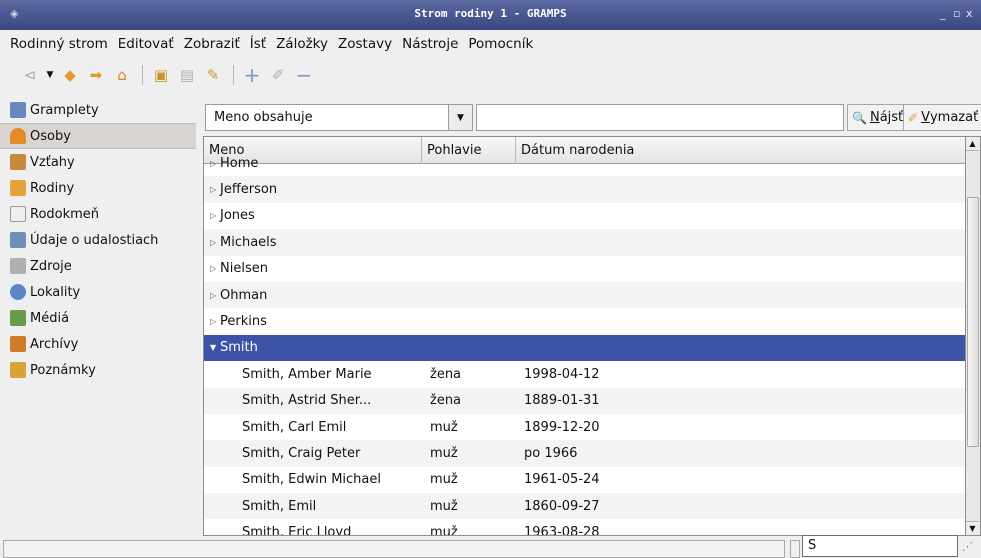 Image resolution: width=981 pixels, height=558 pixels. What do you see at coordinates (98, 214) in the screenshot?
I see `sidebar-item-pedigree: Rodokmeň` at bounding box center [98, 214].